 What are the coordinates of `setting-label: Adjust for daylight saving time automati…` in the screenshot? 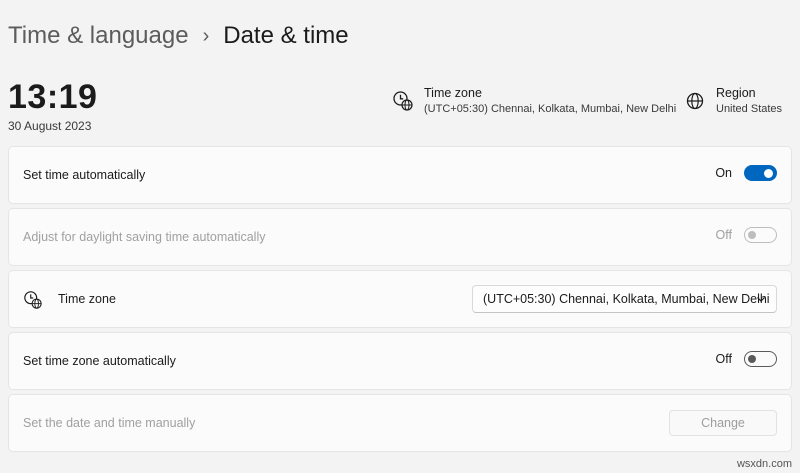 It's located at (144, 237).